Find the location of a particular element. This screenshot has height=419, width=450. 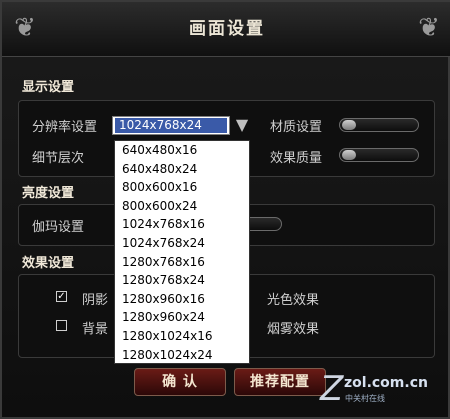

recommended-settings-button: 推荐配置 is located at coordinates (280, 382).